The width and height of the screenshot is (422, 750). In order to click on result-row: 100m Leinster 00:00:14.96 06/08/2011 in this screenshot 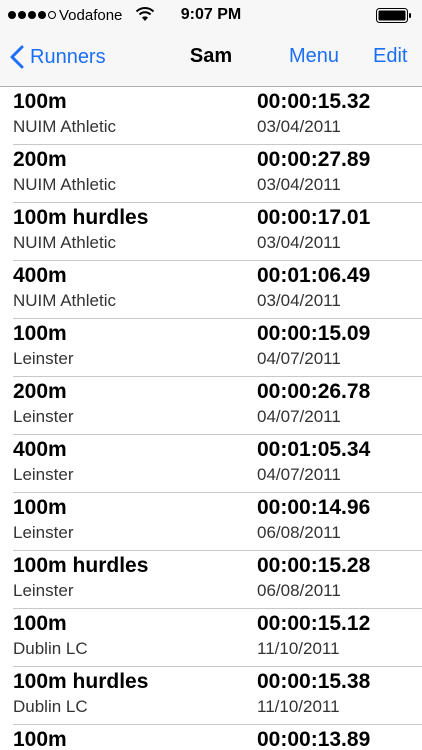, I will do `click(211, 522)`.